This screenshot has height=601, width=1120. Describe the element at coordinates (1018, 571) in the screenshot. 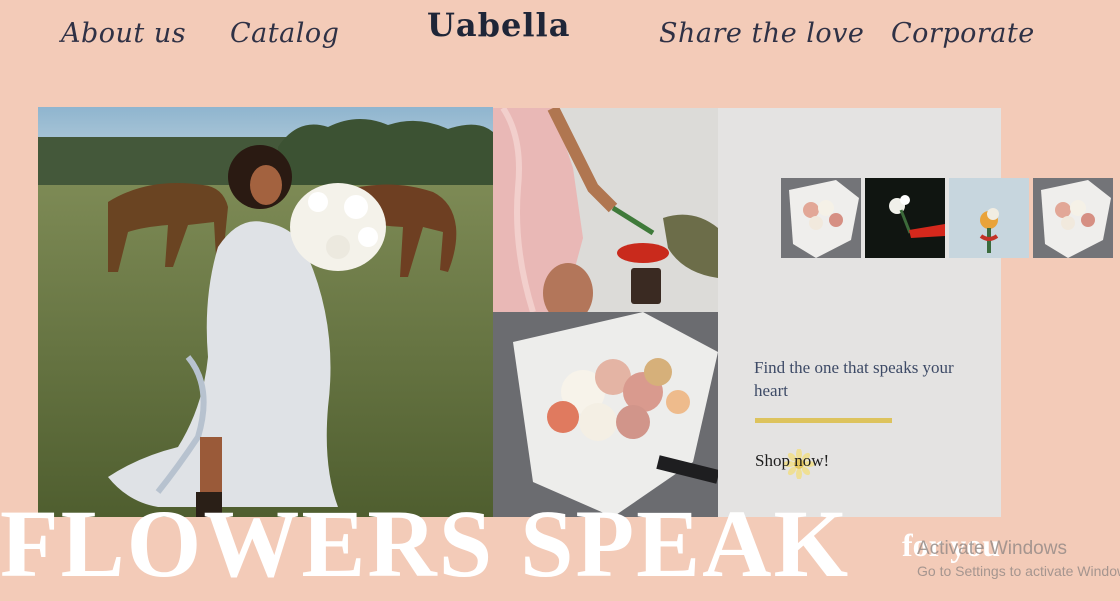

I see `activate-windows-subtitle: Go to Settings to activate Windows.` at that location.